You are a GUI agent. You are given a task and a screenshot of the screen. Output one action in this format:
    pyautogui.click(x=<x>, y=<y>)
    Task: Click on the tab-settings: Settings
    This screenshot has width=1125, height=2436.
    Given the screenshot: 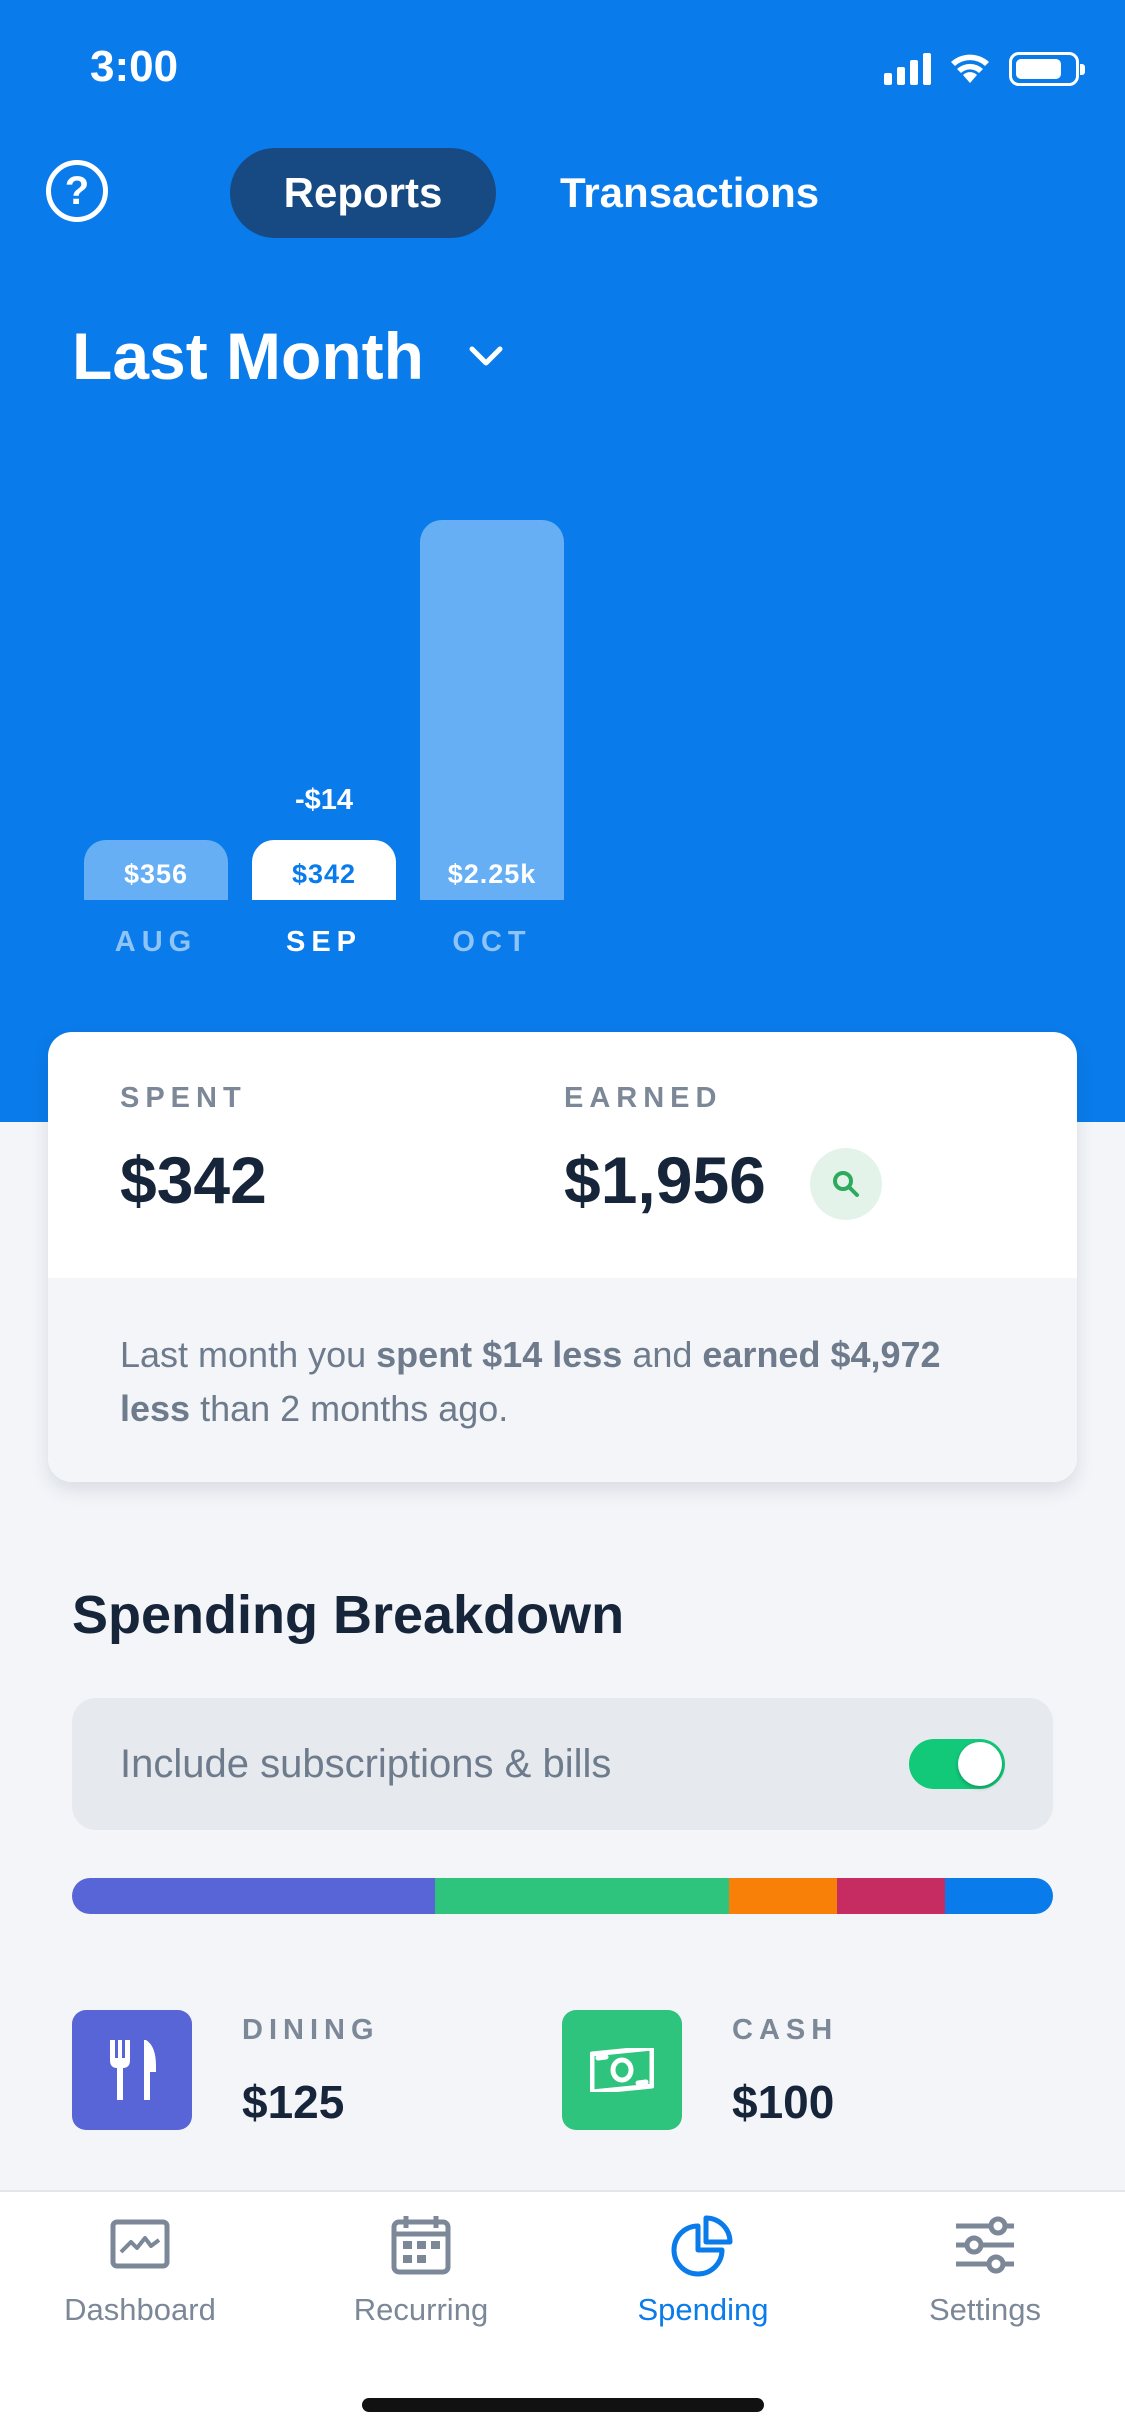 What is the action you would take?
    pyautogui.click(x=985, y=2270)
    